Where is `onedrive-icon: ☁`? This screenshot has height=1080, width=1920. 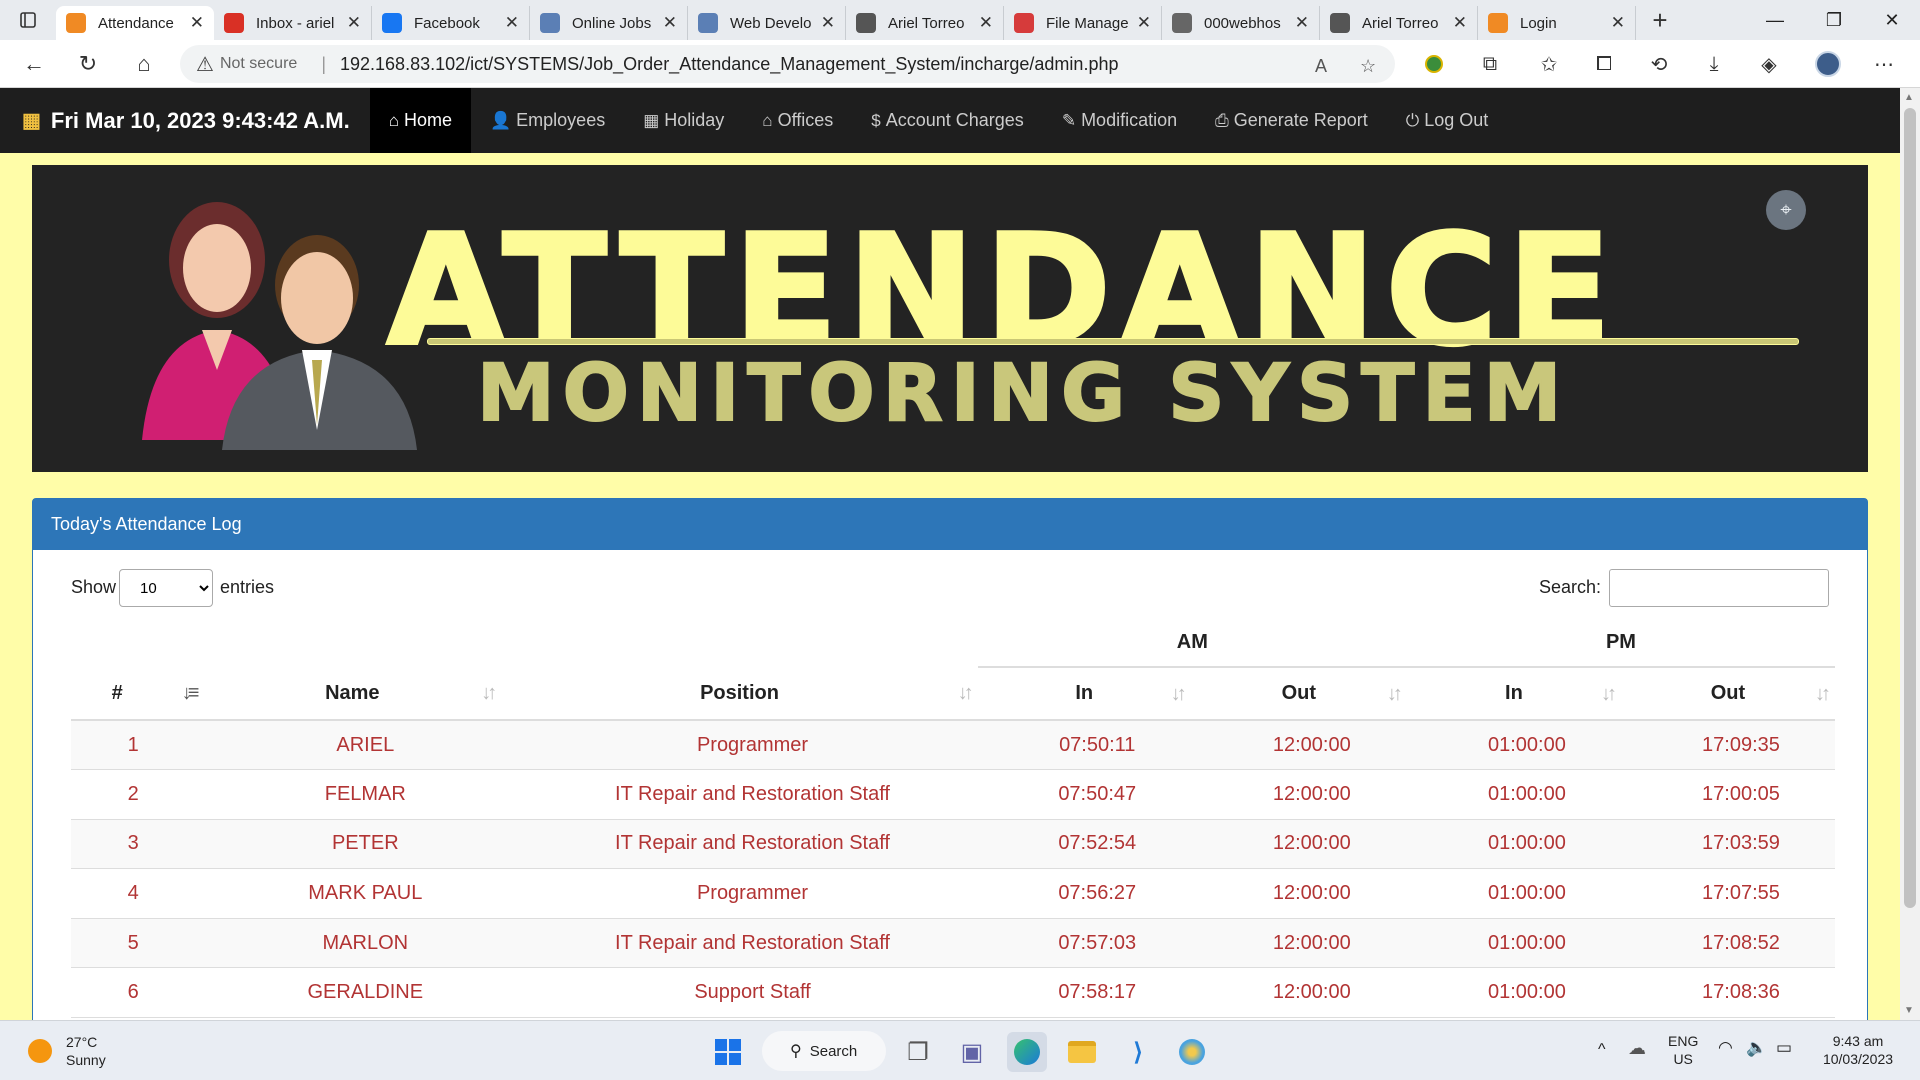
onedrive-icon: ☁ is located at coordinates (1637, 1048).